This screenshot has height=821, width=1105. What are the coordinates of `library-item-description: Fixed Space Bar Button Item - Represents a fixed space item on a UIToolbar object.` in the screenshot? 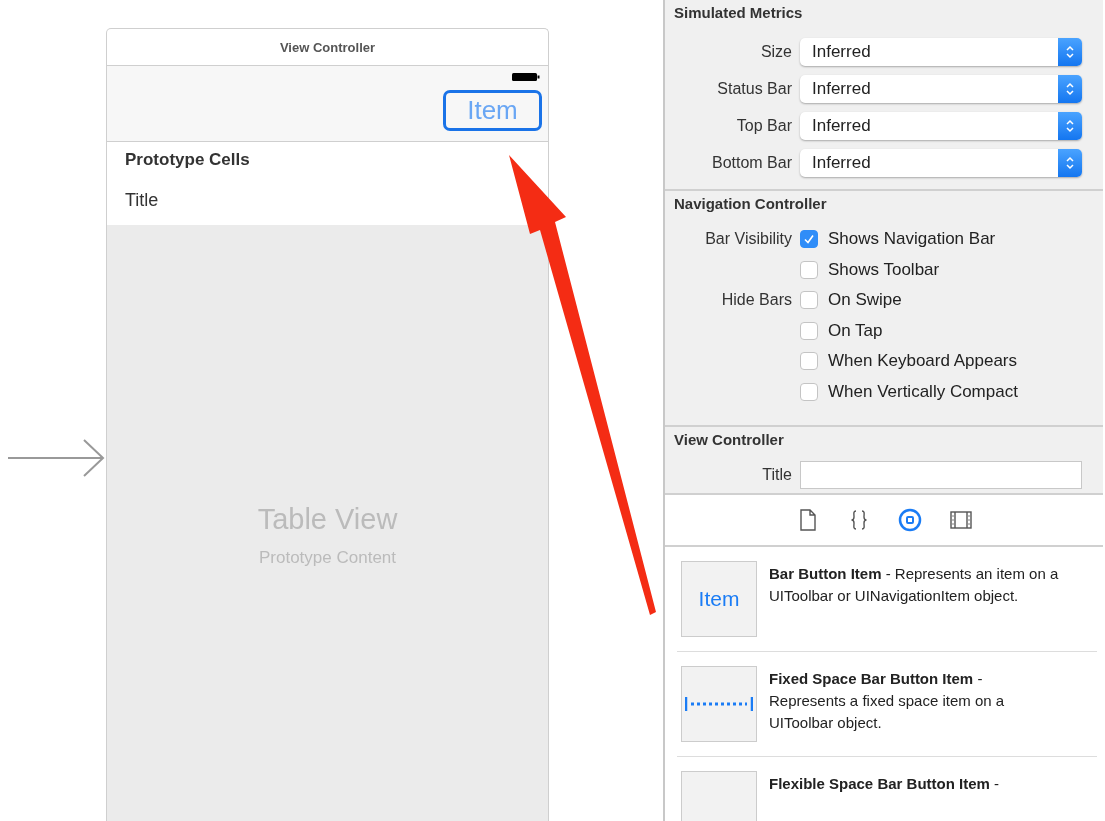 It's located at (887, 701).